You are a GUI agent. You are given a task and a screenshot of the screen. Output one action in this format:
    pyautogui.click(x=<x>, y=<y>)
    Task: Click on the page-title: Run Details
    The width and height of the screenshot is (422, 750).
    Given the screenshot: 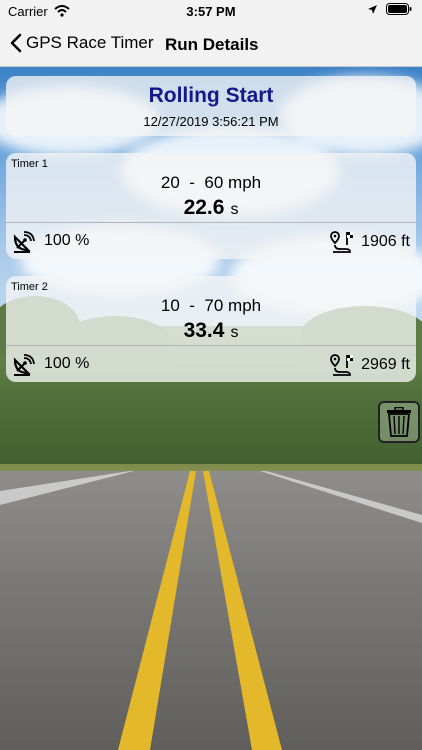 What is the action you would take?
    pyautogui.click(x=212, y=44)
    